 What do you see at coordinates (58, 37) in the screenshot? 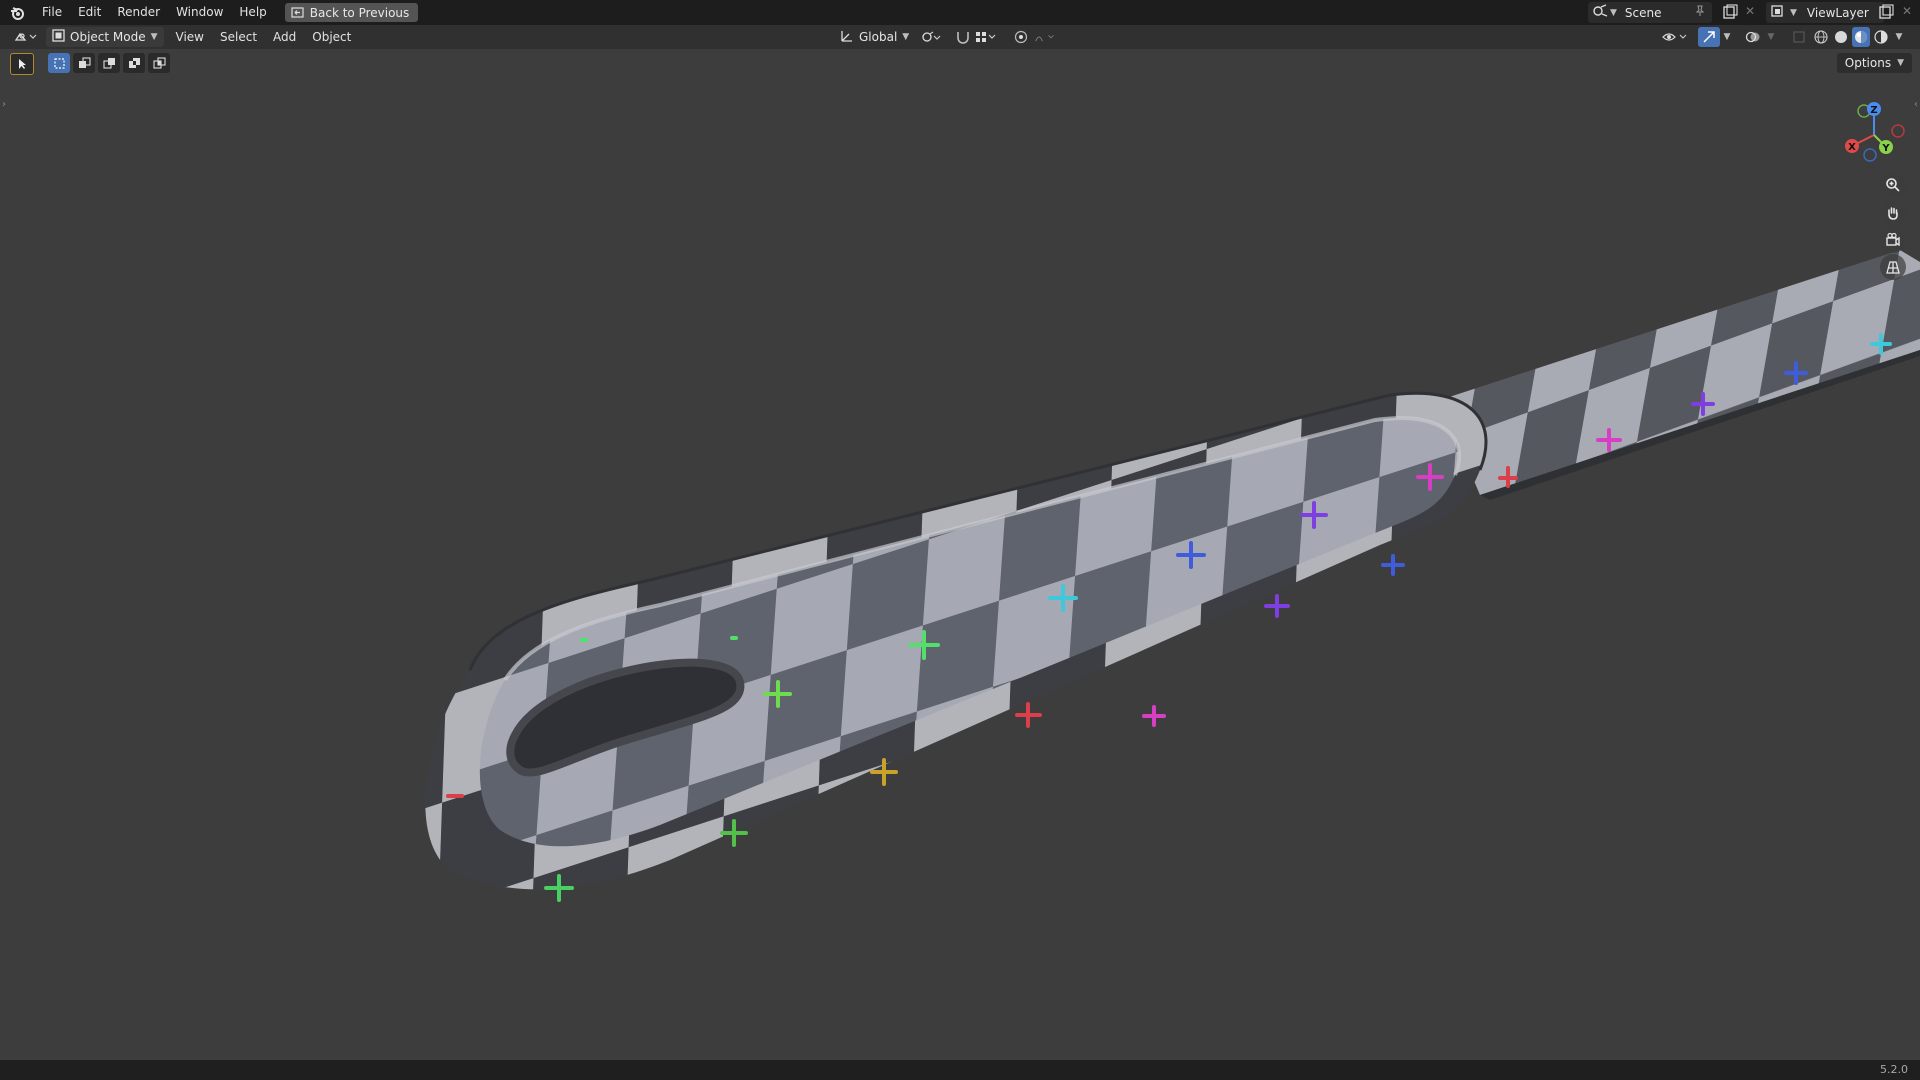
I see `object-mode-icon` at bounding box center [58, 37].